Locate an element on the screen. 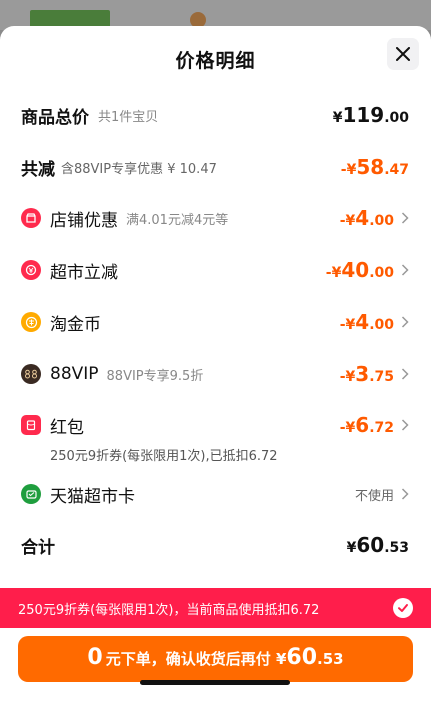 This screenshot has width=431, height=720. taojinbi-row: 淘金币 -¥4.00 is located at coordinates (215, 322).